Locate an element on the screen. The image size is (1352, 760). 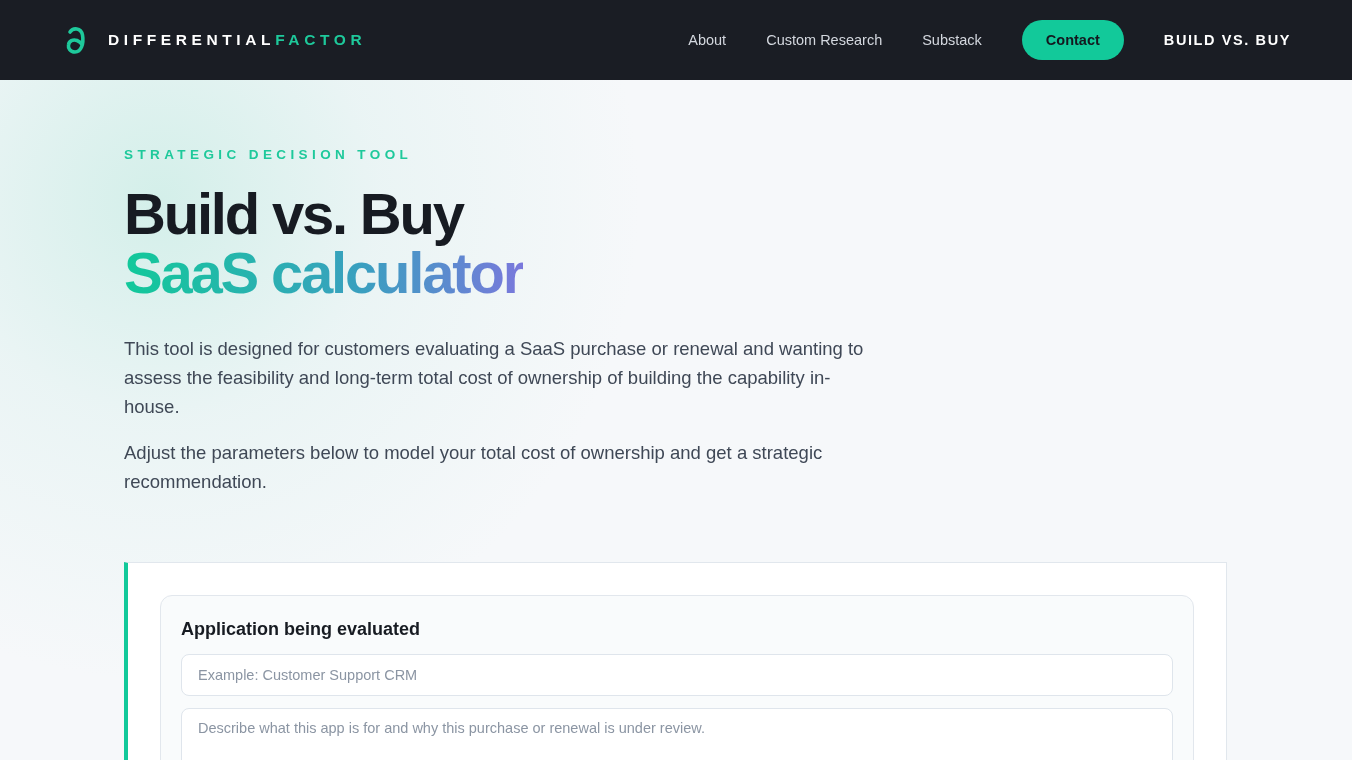
contact-button: Contact is located at coordinates (1072, 40).